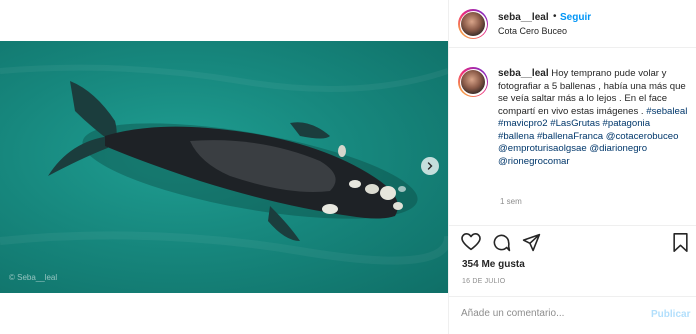 The image size is (696, 334). Describe the element at coordinates (523, 73) in the screenshot. I see `caption-username: seba__leal` at that location.